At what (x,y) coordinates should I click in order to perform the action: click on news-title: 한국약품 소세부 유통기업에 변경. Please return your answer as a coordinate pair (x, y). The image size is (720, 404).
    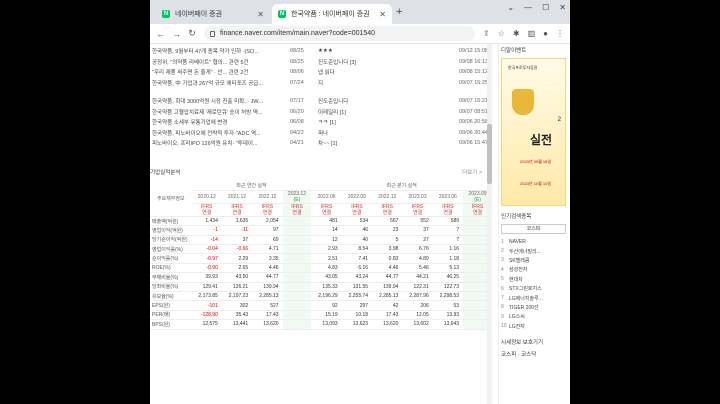
    Looking at the image, I should click on (220, 122).